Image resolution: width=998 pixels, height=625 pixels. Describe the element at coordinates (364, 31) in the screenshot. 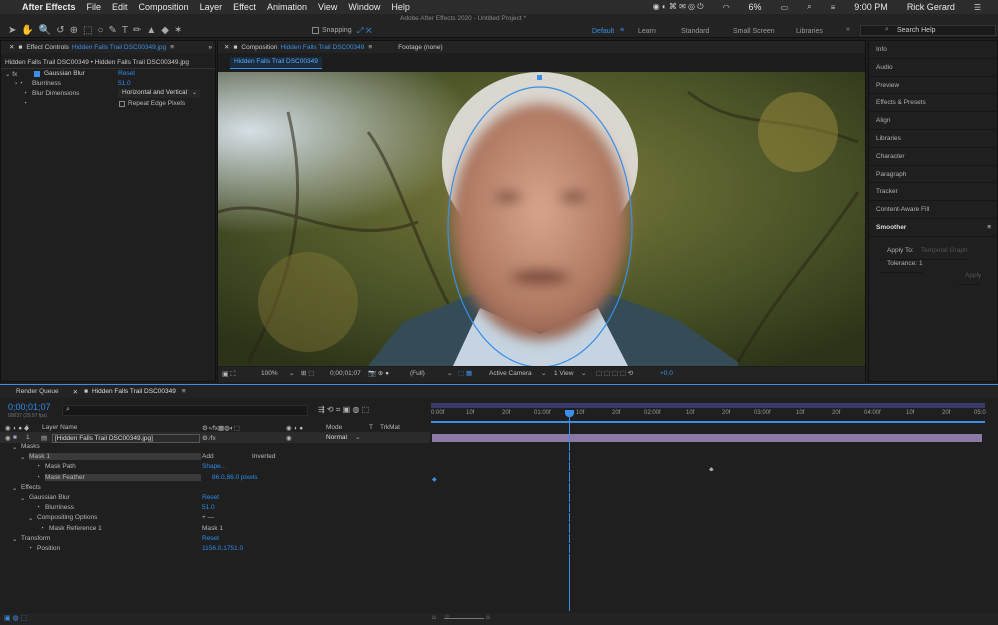

I see `snap-icons: ⤢ ✕` at that location.